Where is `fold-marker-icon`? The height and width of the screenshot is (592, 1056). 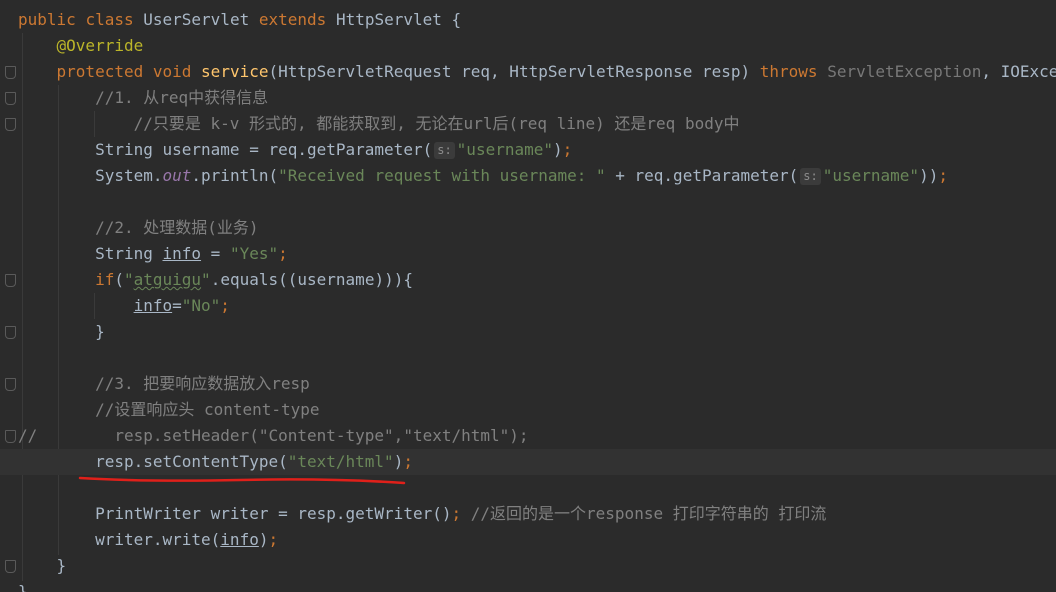
fold-marker-icon is located at coordinates (10, 566).